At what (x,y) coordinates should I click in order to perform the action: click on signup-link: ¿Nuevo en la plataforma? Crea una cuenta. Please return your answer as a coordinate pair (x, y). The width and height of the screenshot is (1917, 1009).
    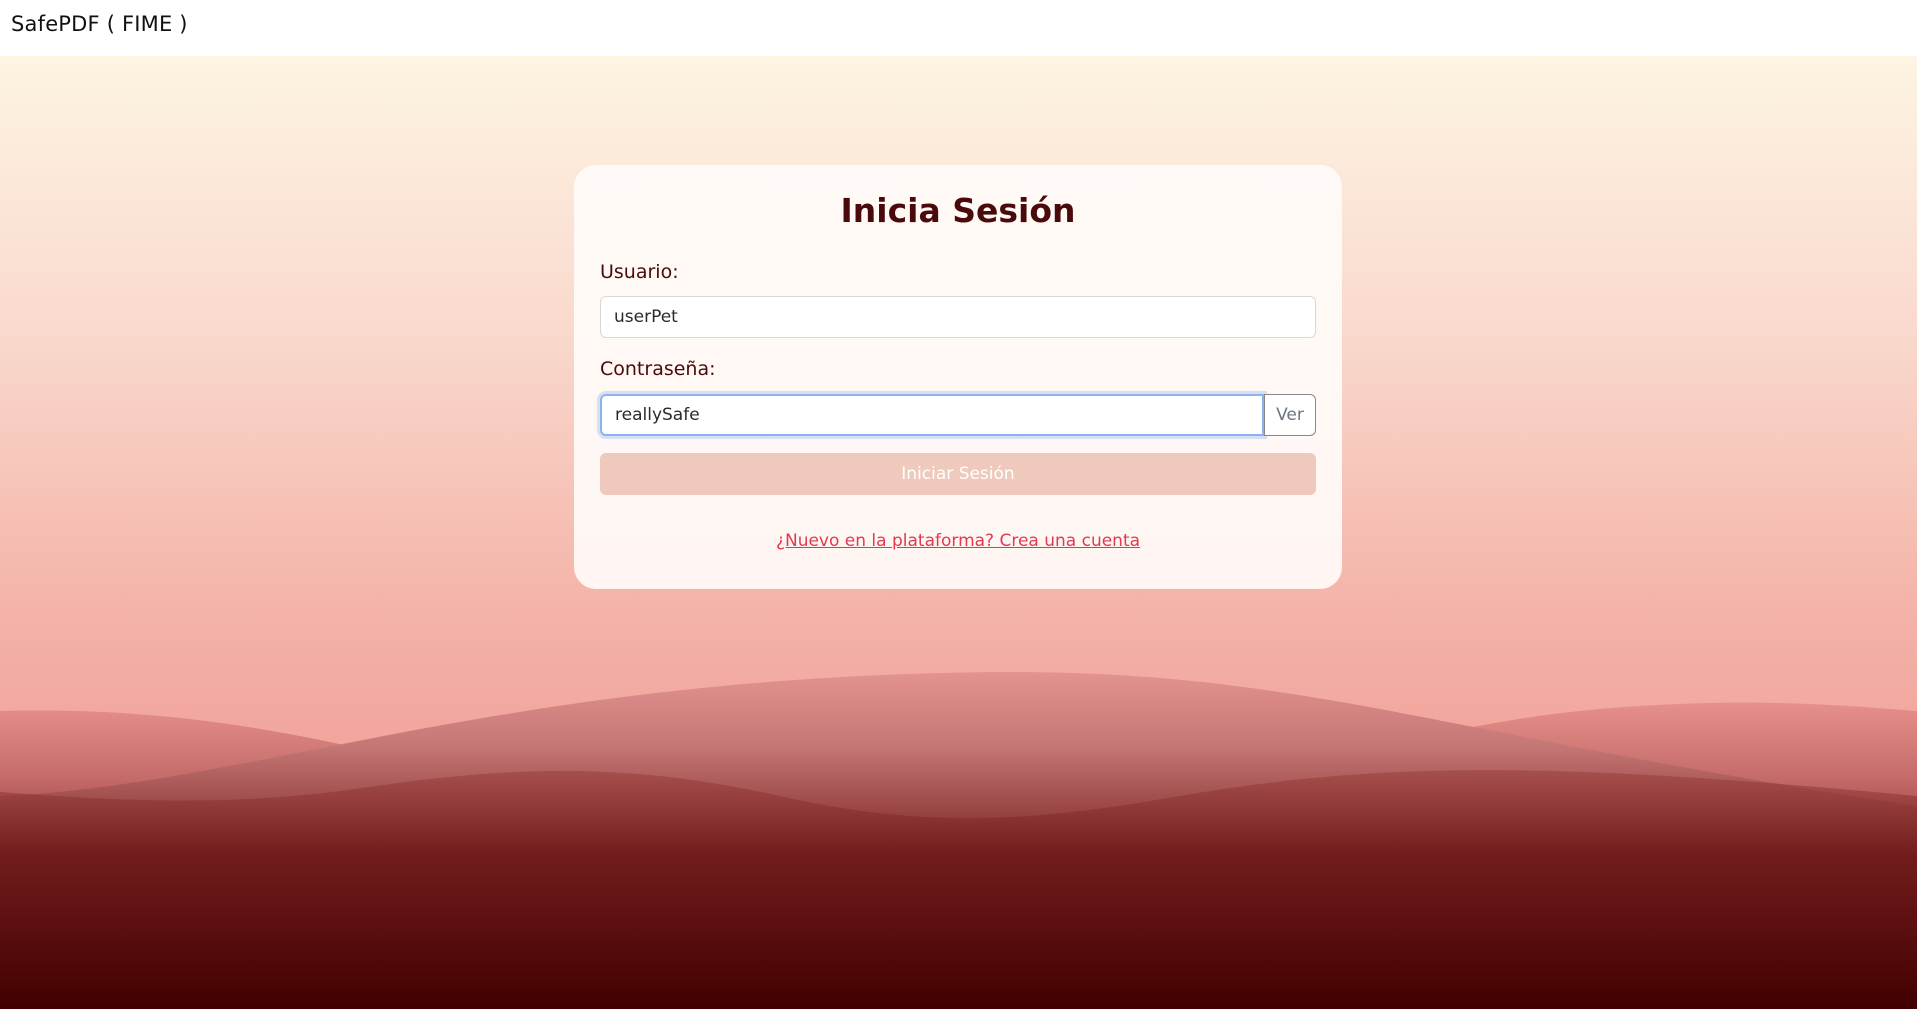
    Looking at the image, I should click on (958, 541).